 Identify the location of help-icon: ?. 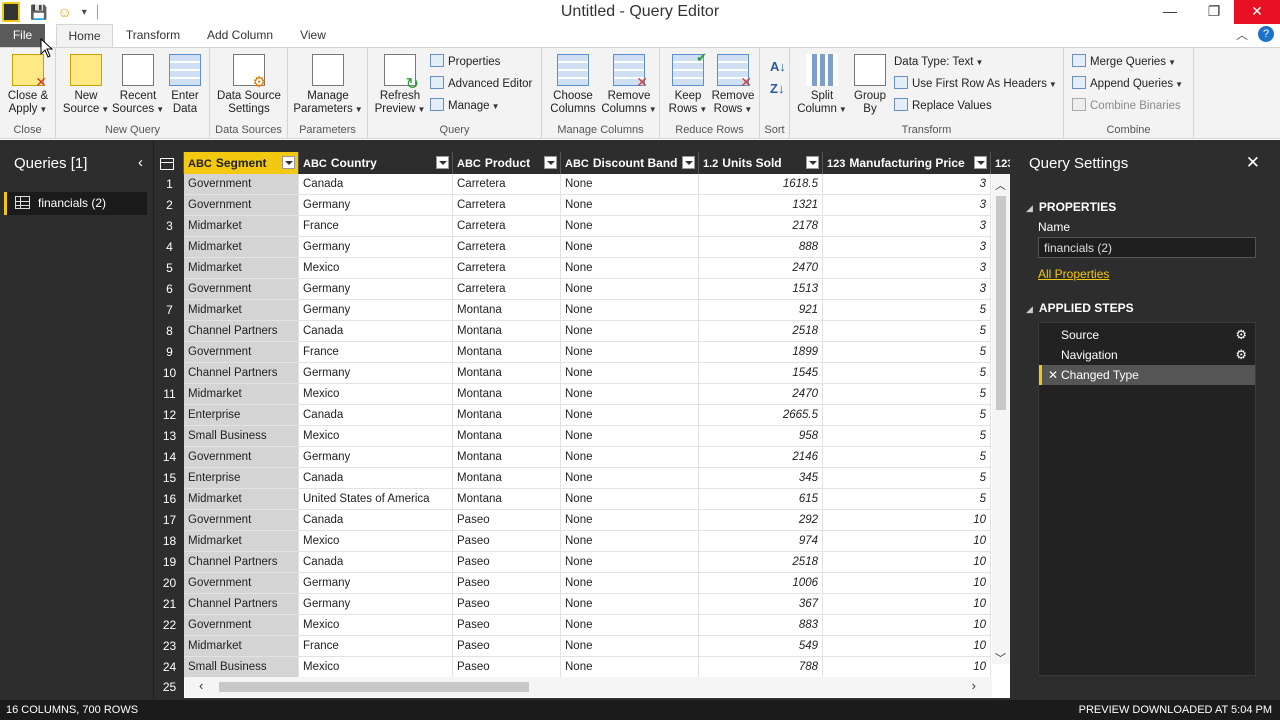
(1266, 34).